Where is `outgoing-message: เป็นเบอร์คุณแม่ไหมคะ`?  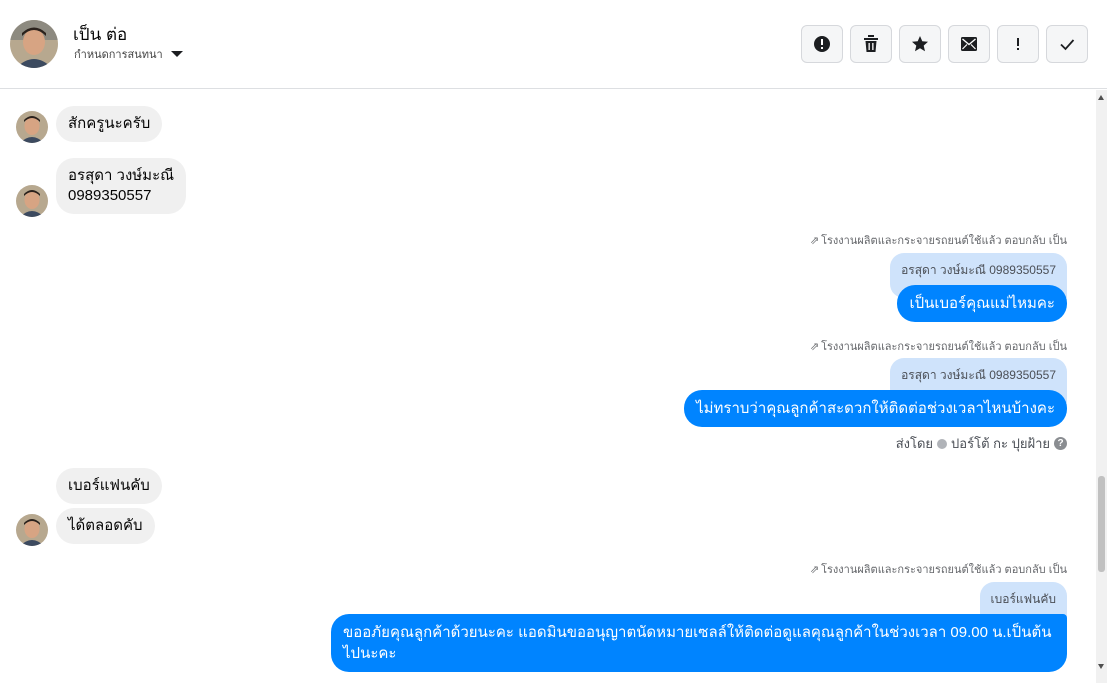 outgoing-message: เป็นเบอร์คุณแม่ไหมคะ is located at coordinates (982, 303).